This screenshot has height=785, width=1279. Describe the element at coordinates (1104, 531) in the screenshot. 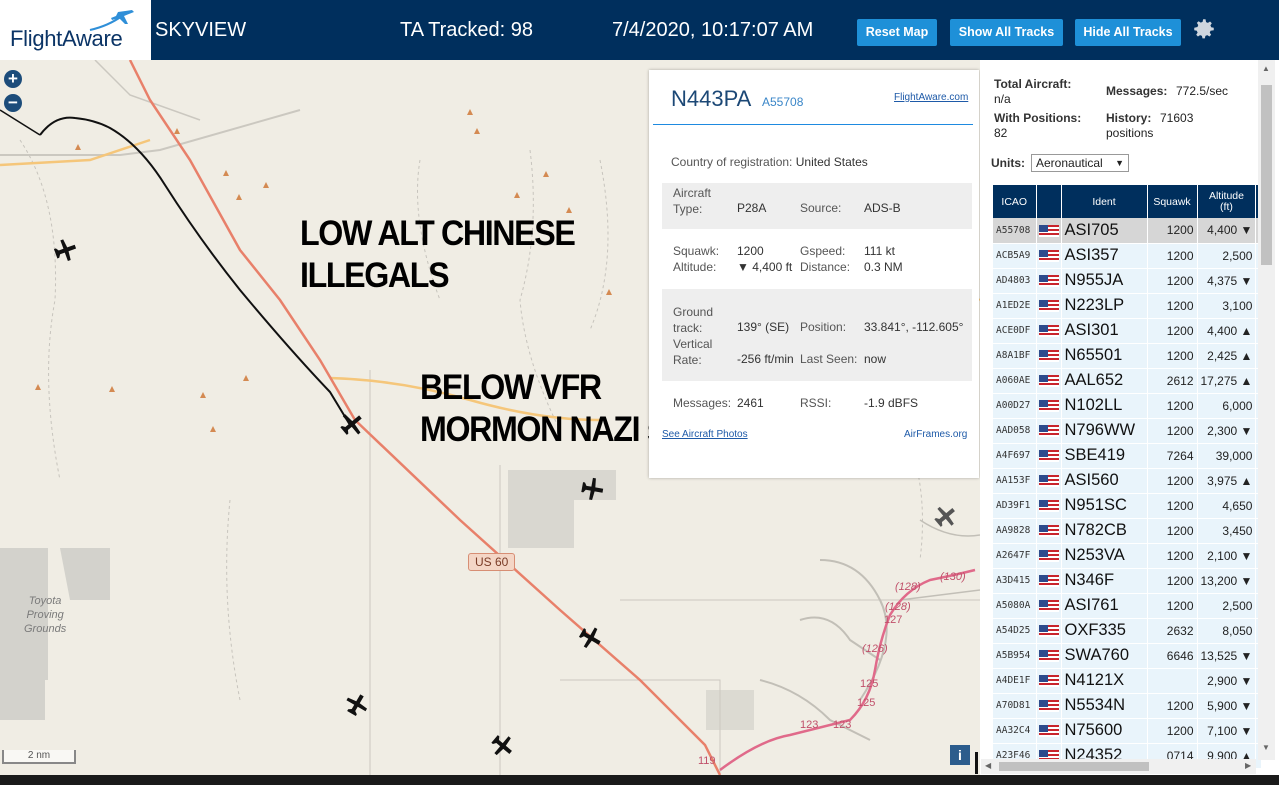

I see `cell-ident: N782CB` at that location.